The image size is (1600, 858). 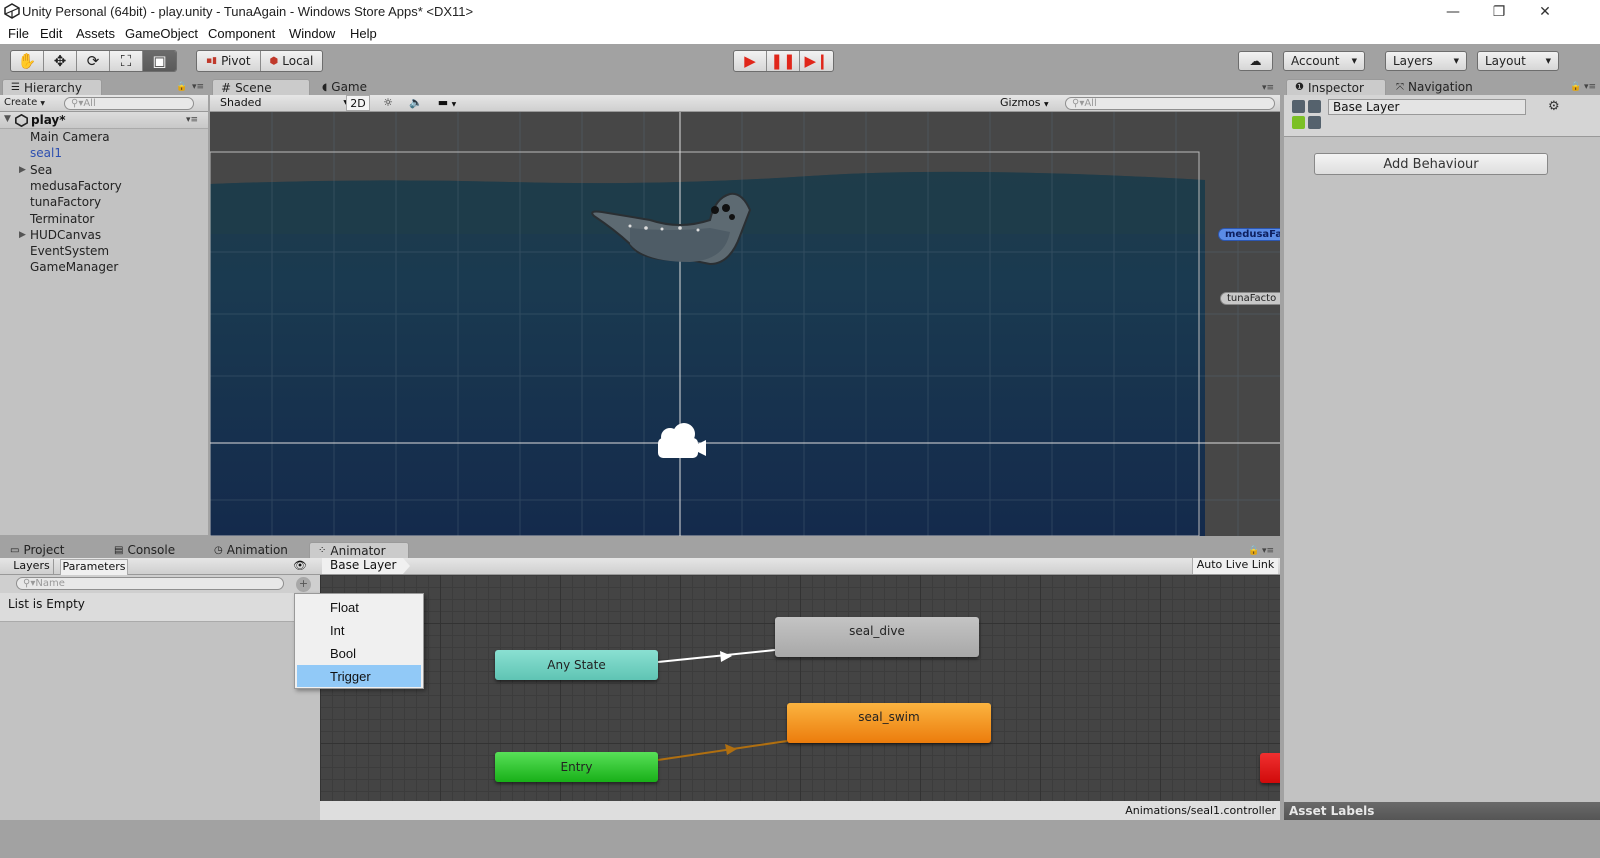 I want to click on hierarchy-item: tunaFactory, so click(x=104, y=202).